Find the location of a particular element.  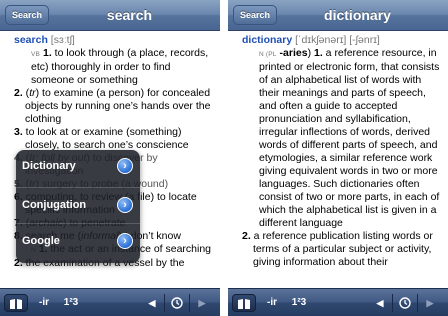

pos-label: VB is located at coordinates (36, 54).